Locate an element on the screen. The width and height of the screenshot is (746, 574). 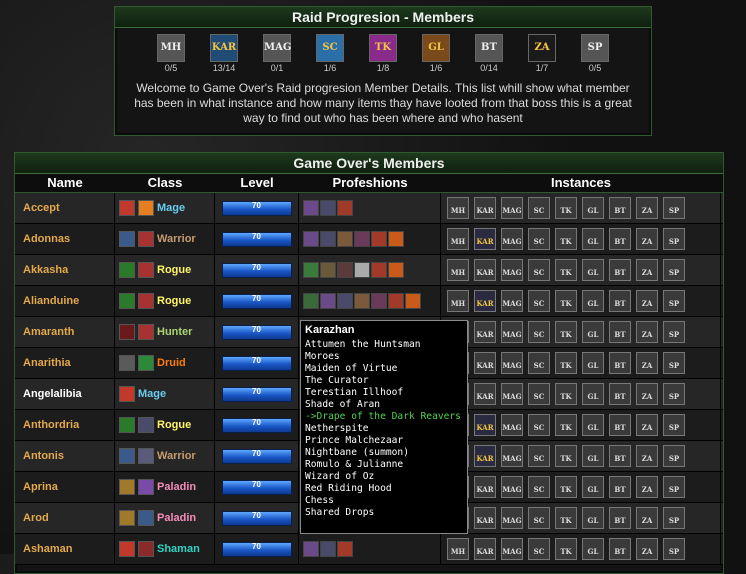
member-name: Anthordria is located at coordinates (65, 425).